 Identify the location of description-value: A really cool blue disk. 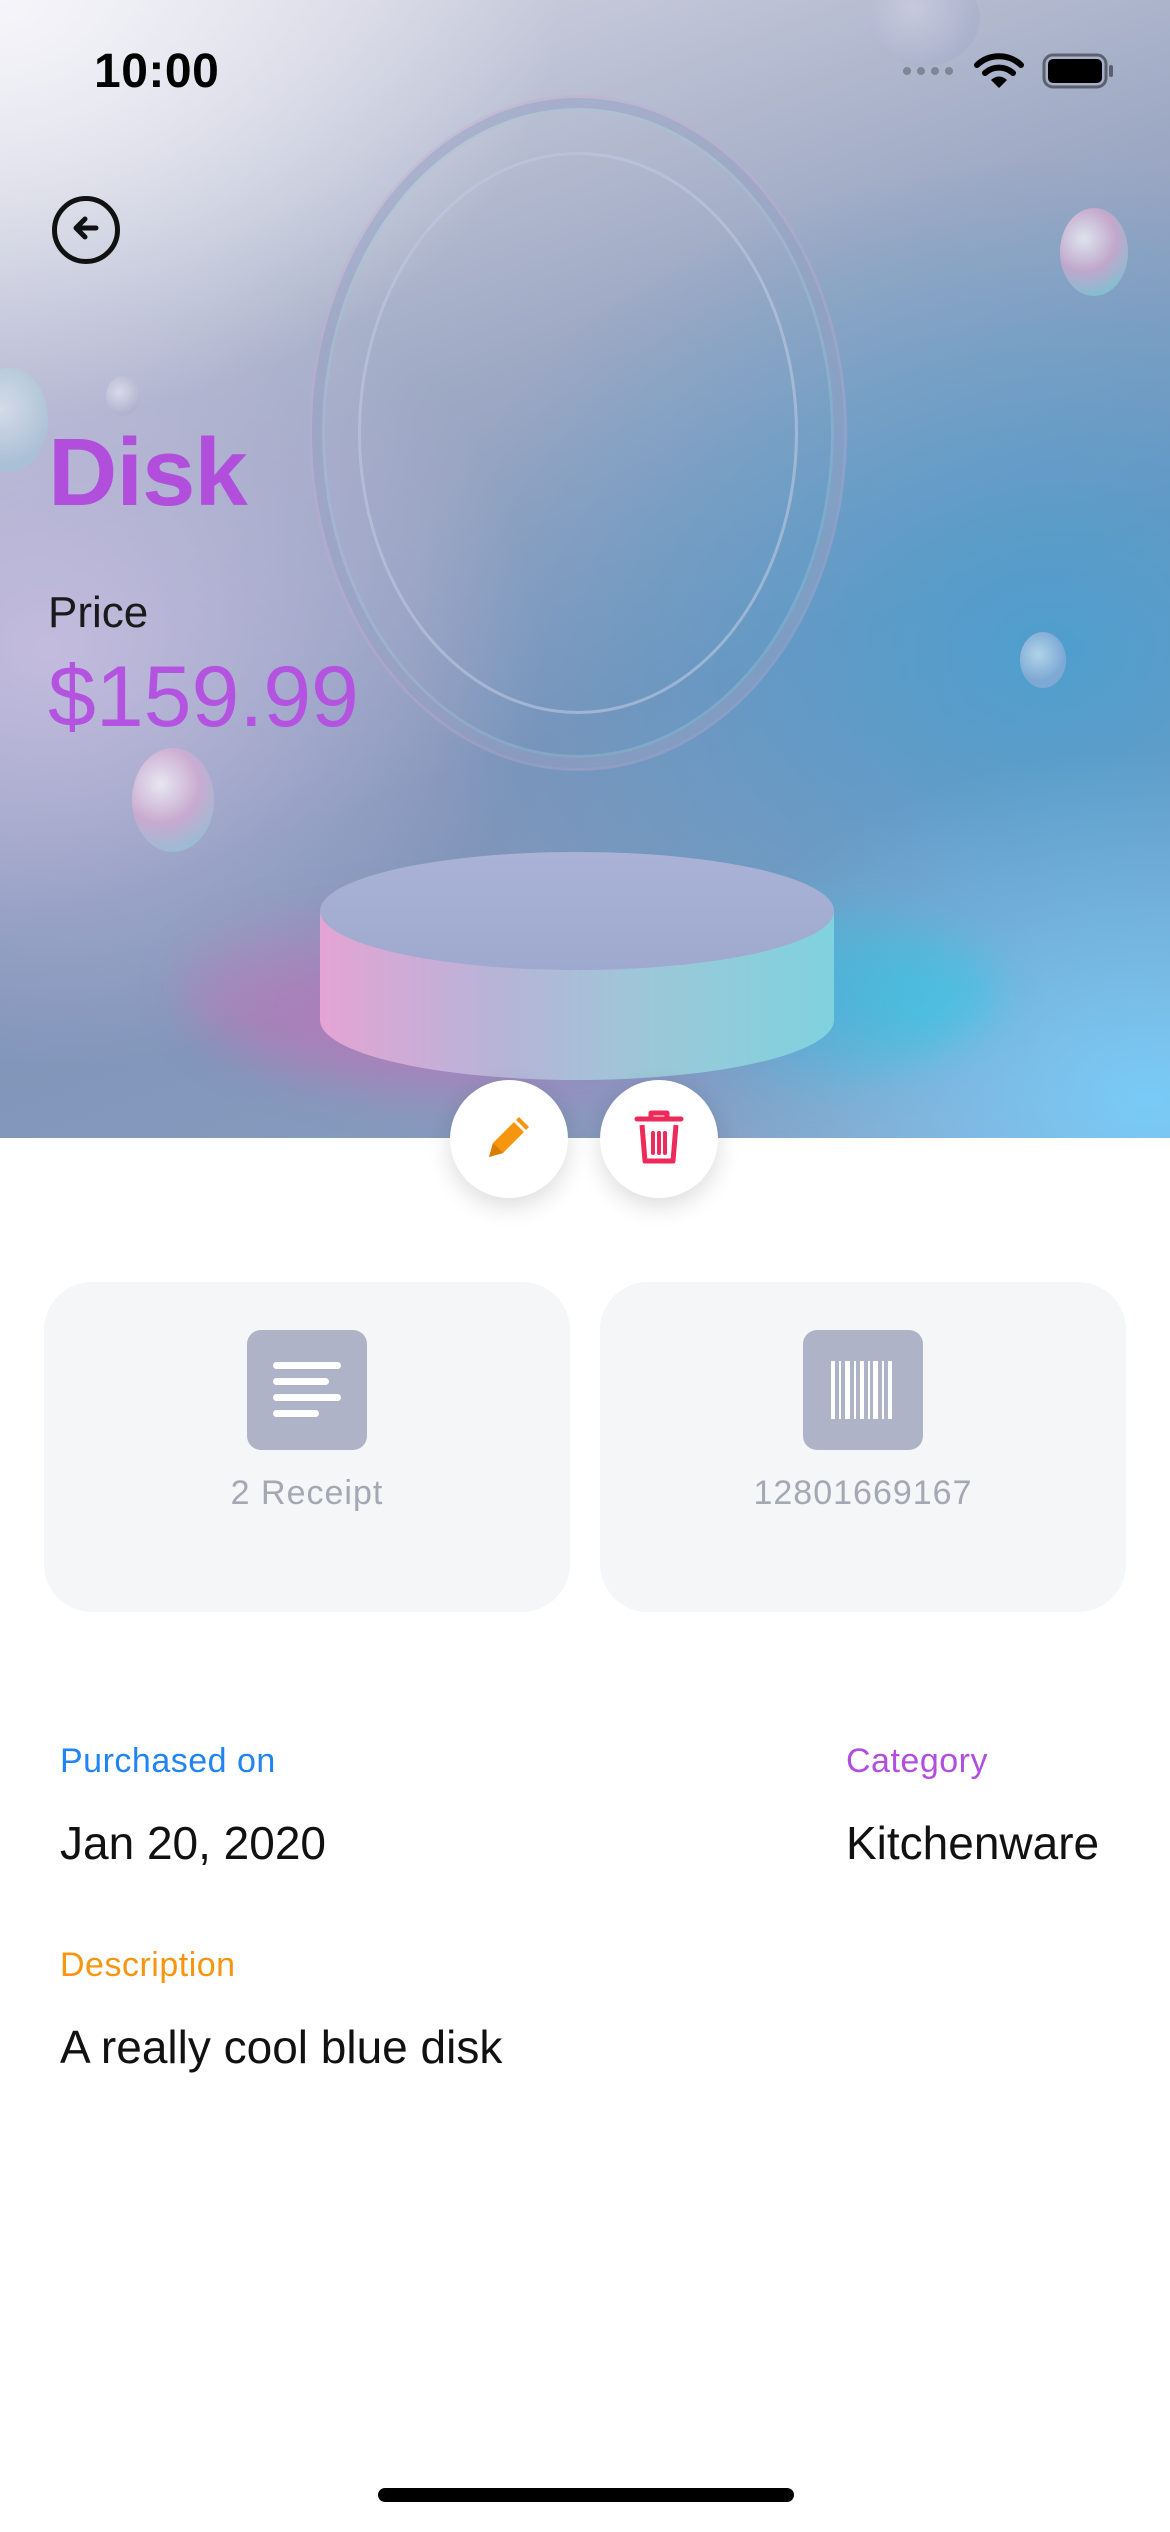
(281, 2047).